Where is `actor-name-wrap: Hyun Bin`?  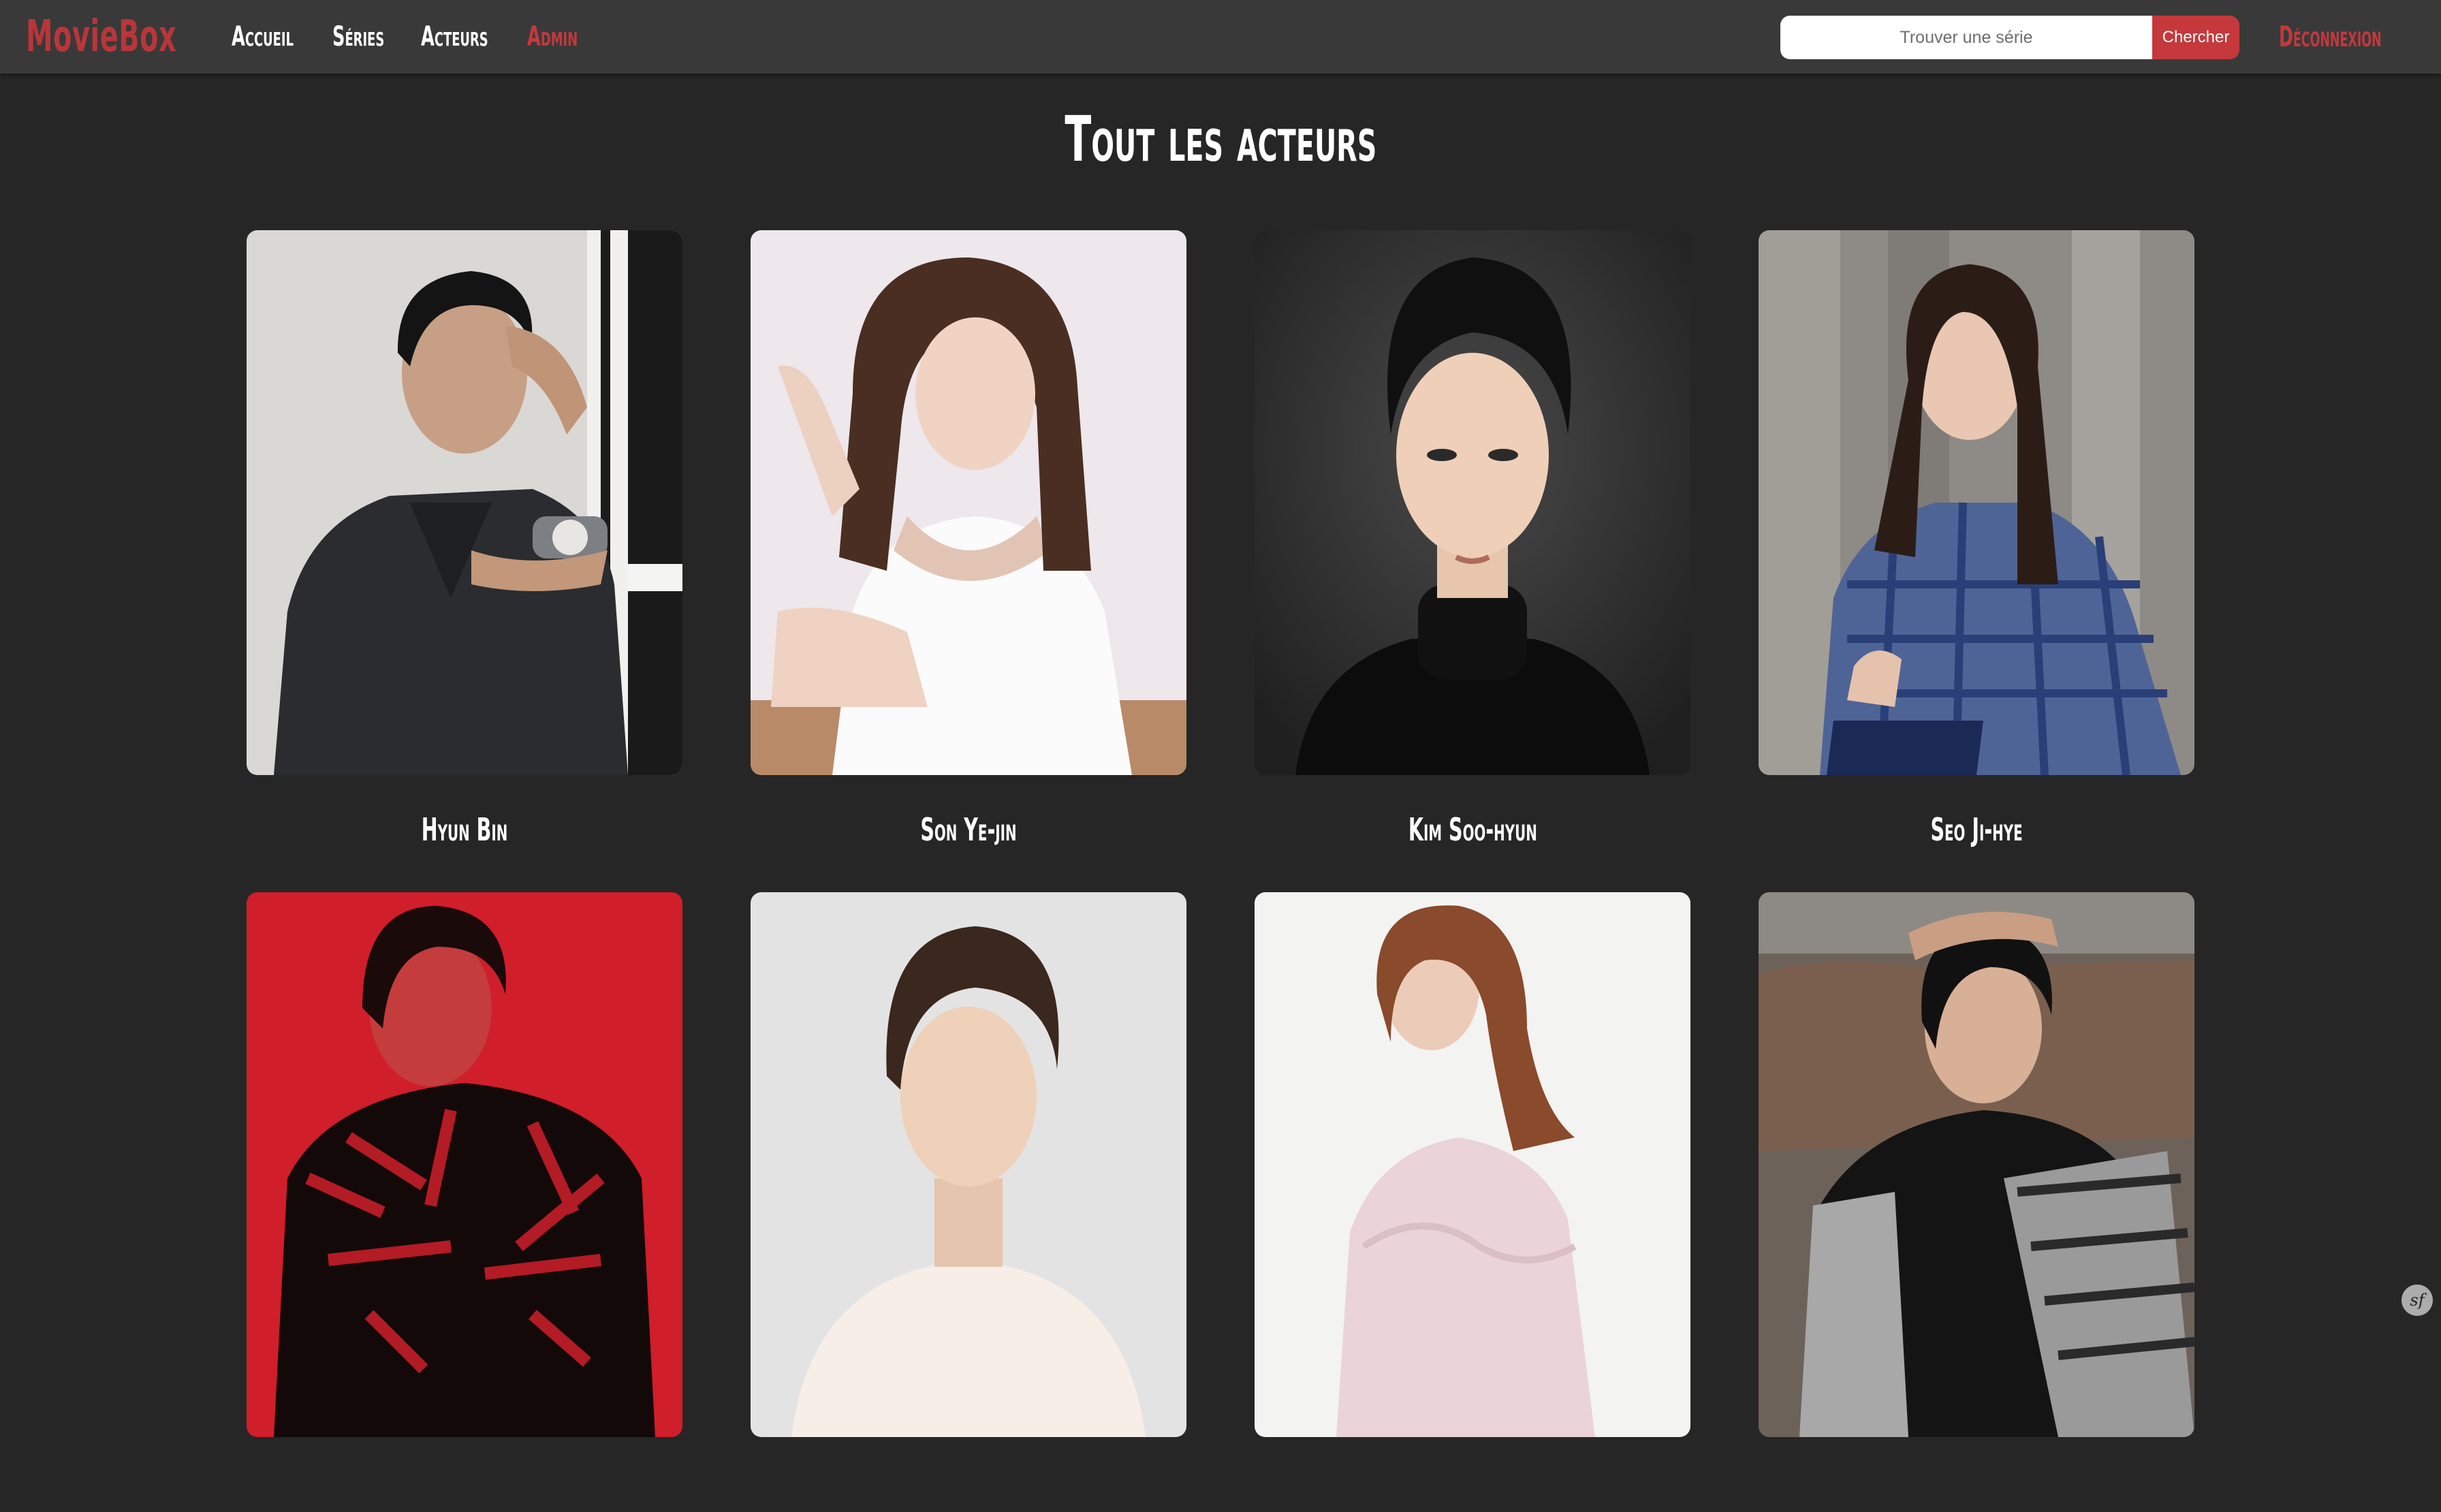
actor-name-wrap: Hyun Bin is located at coordinates (464, 829).